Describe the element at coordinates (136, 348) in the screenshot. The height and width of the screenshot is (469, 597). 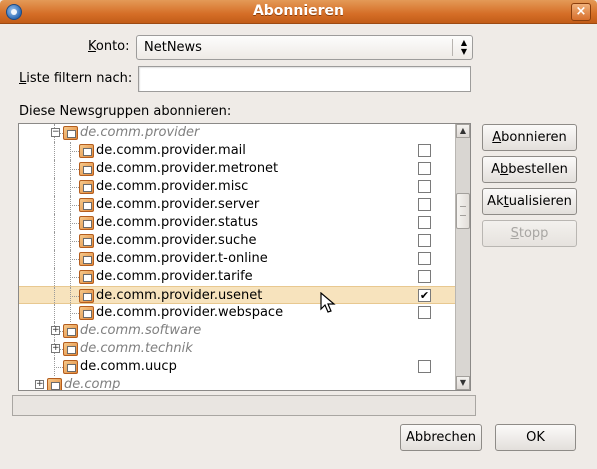
I see `tree-row-label: de.comm.technik` at that location.